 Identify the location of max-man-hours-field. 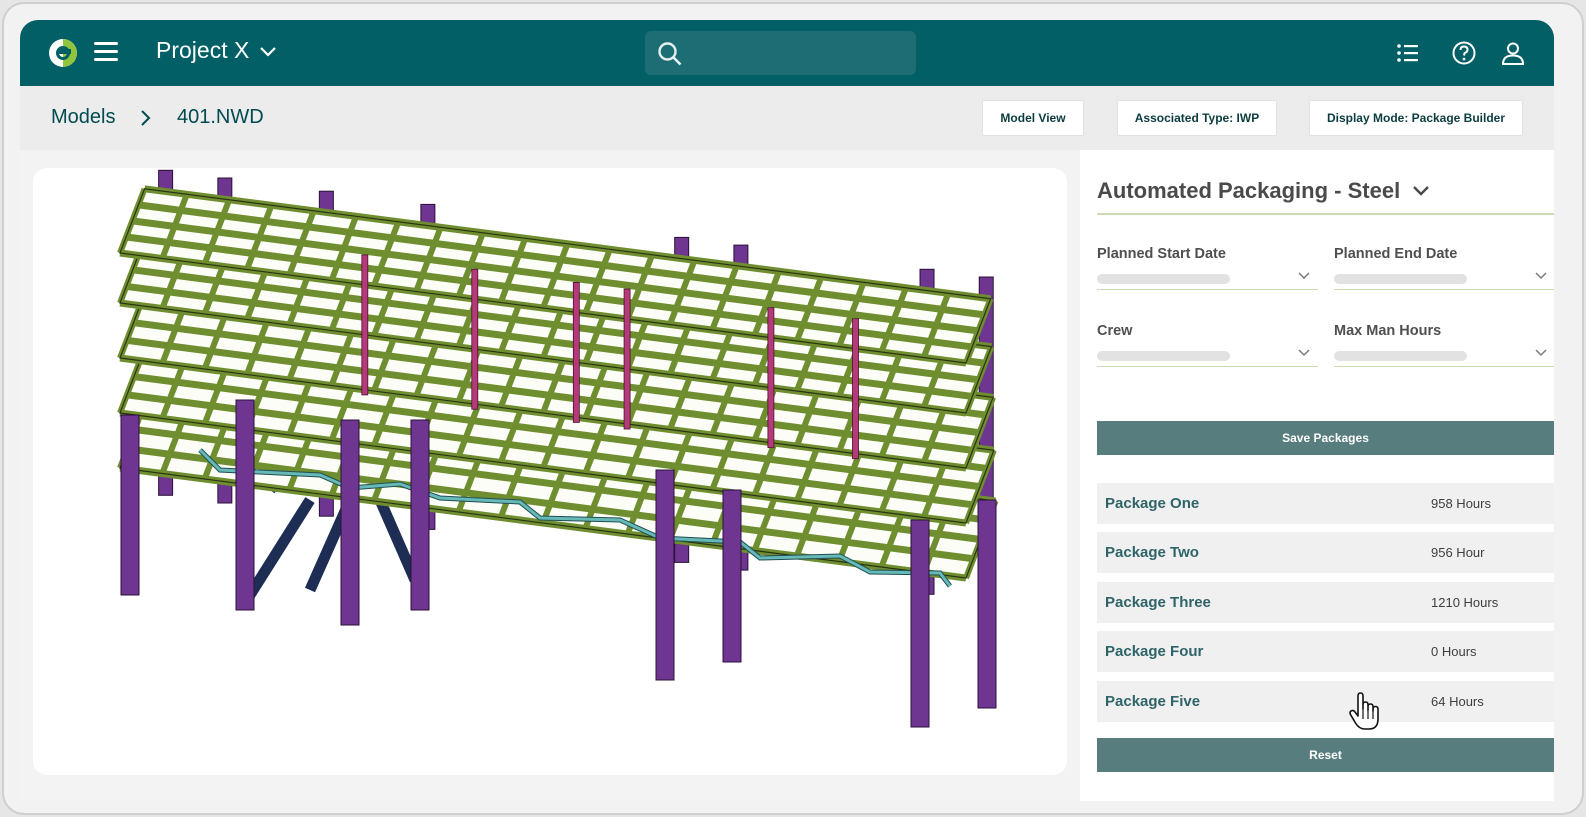
(1444, 356).